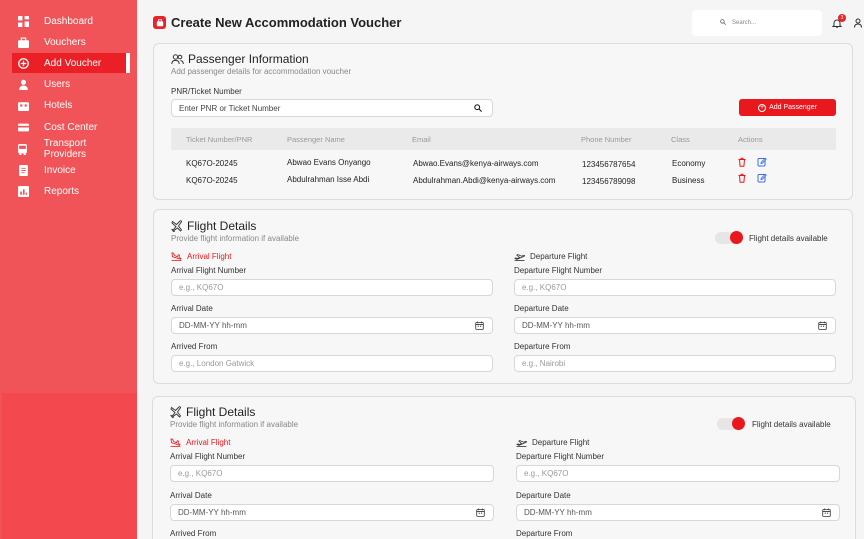 This screenshot has width=864, height=539. What do you see at coordinates (277, 22) in the screenshot?
I see `page-title: Create New Accommodation Voucher` at bounding box center [277, 22].